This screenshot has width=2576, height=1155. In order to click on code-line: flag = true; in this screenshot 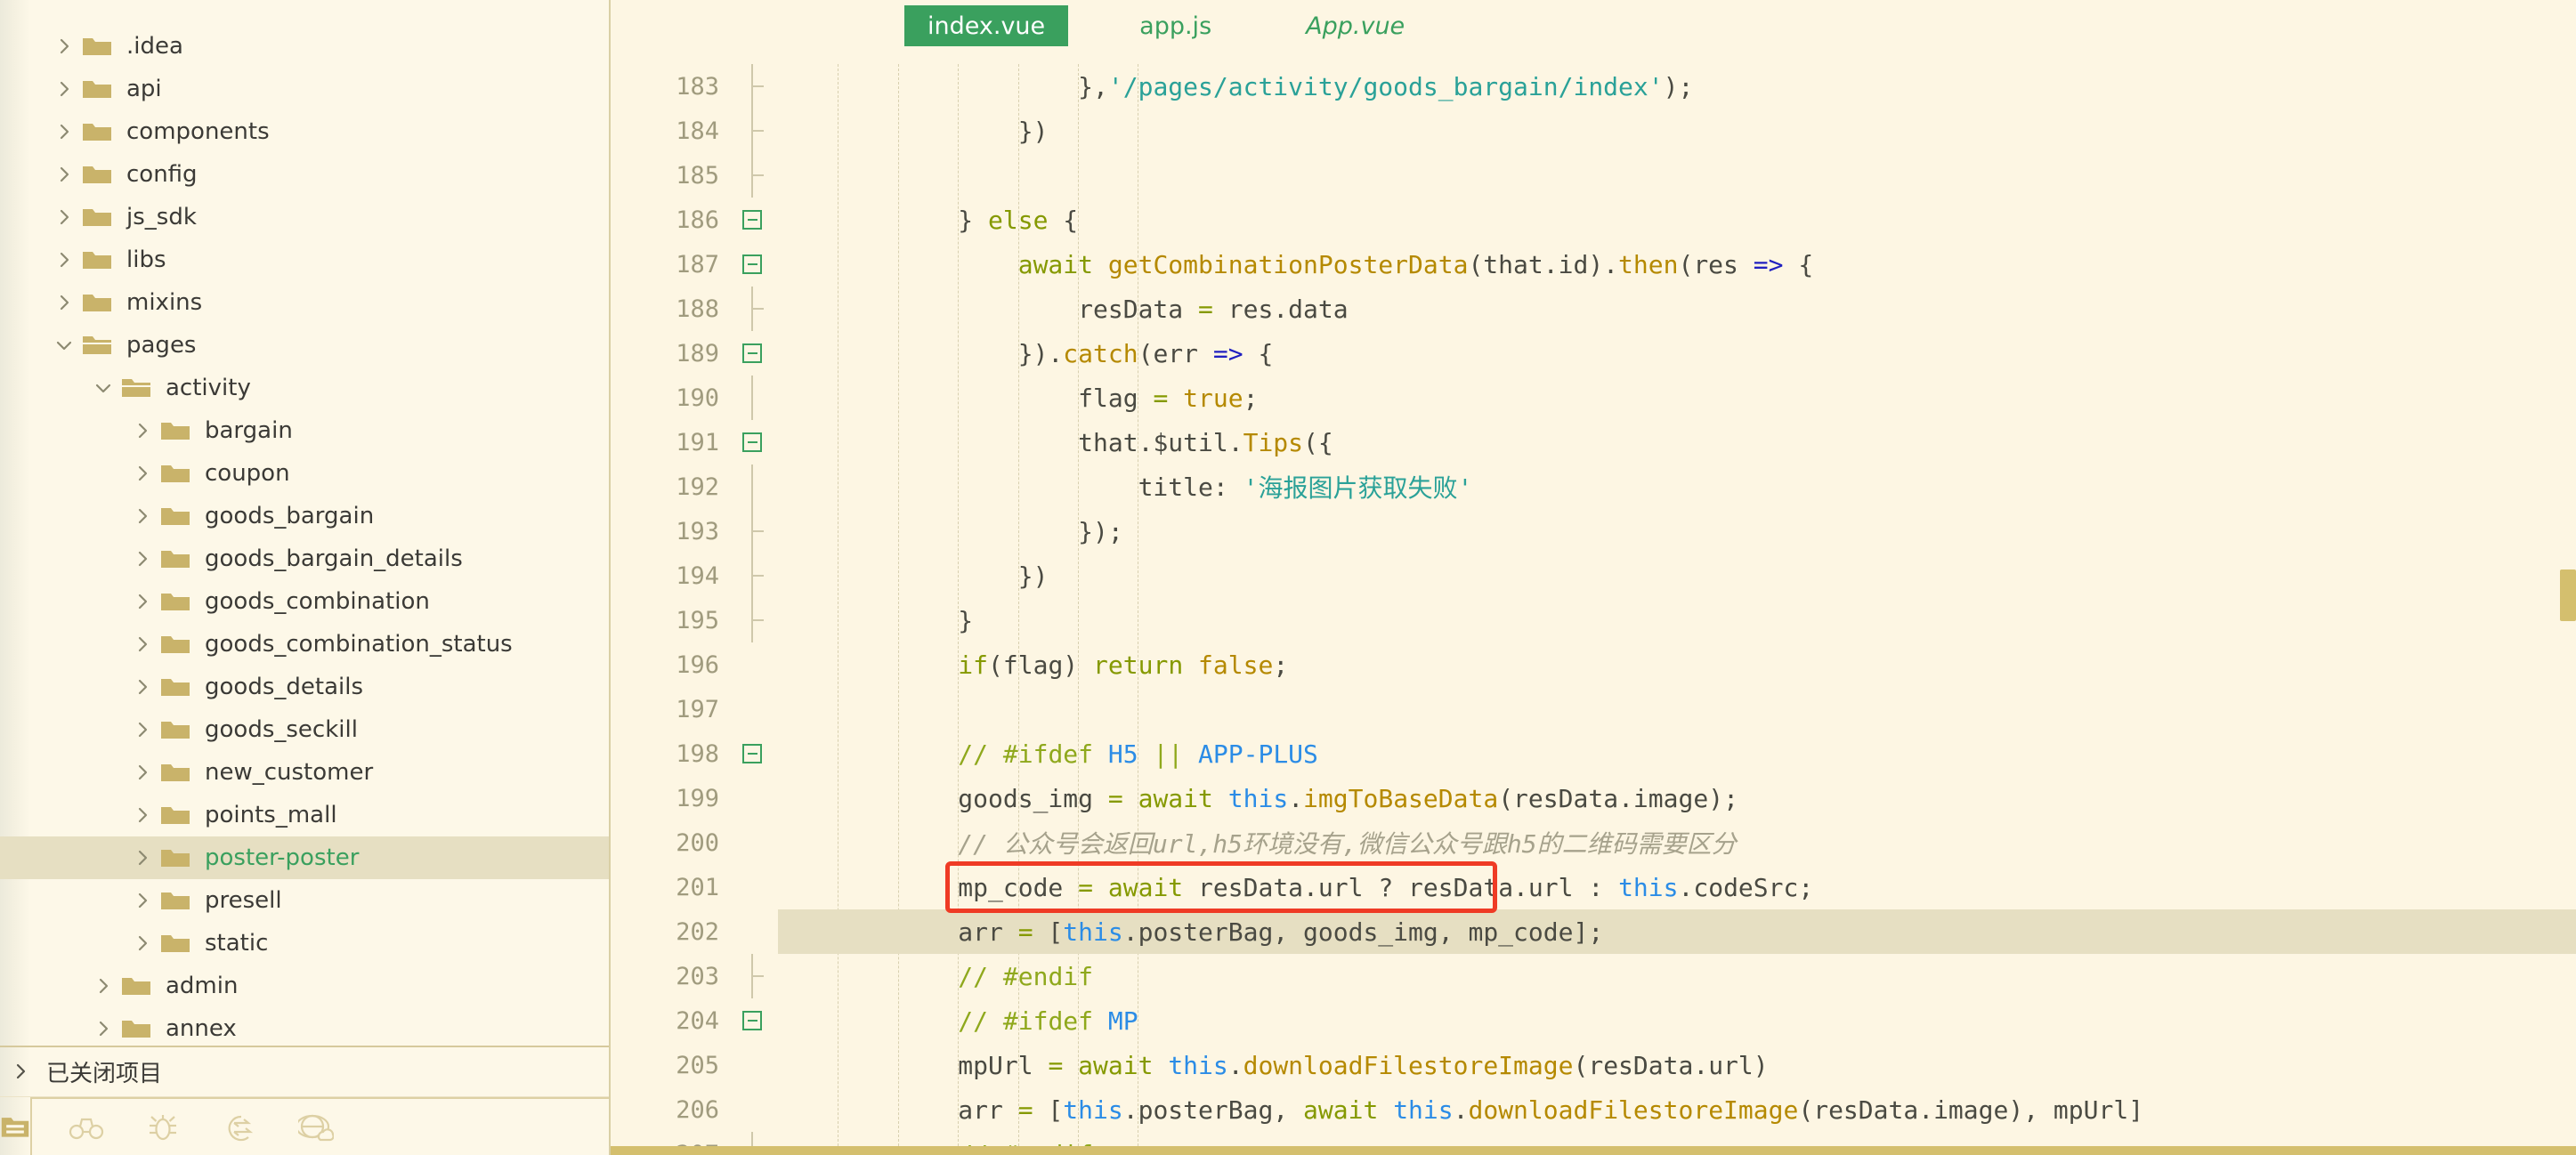, I will do `click(1677, 398)`.